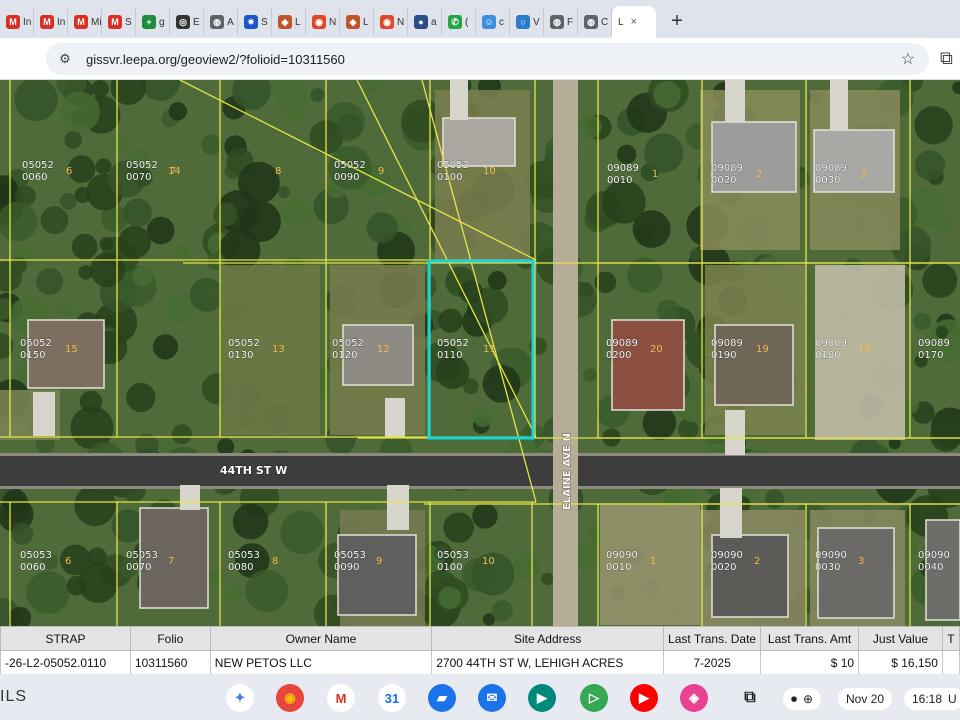 The height and width of the screenshot is (720, 960). I want to click on browser-tab: + g, so click(153, 22).